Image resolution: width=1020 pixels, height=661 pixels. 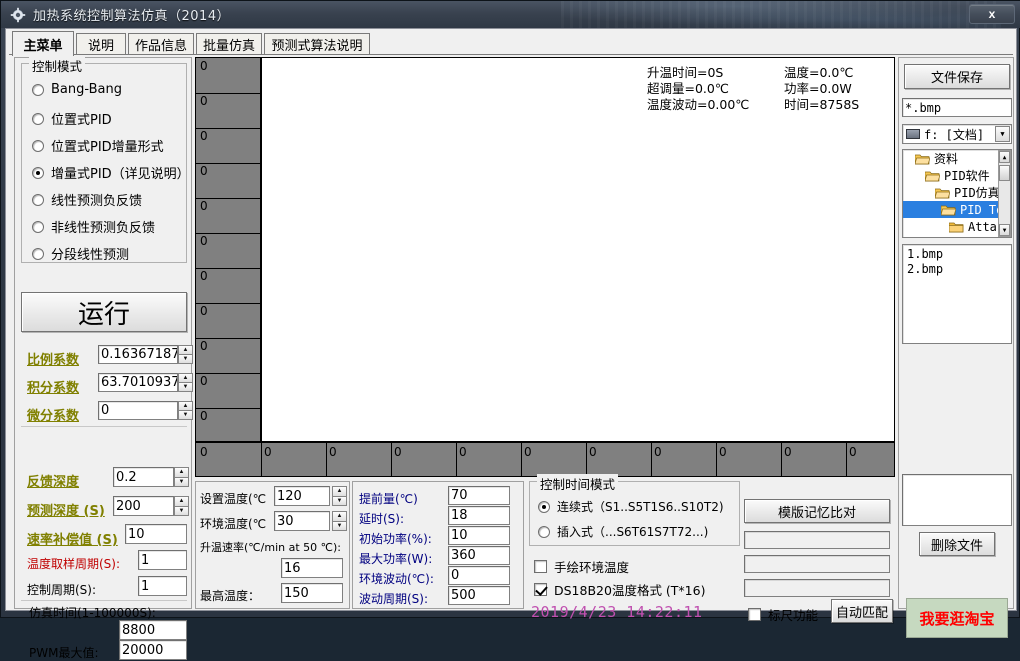 What do you see at coordinates (1004, 193) in the screenshot?
I see `directory-scrollbar: ▲ ▼` at bounding box center [1004, 193].